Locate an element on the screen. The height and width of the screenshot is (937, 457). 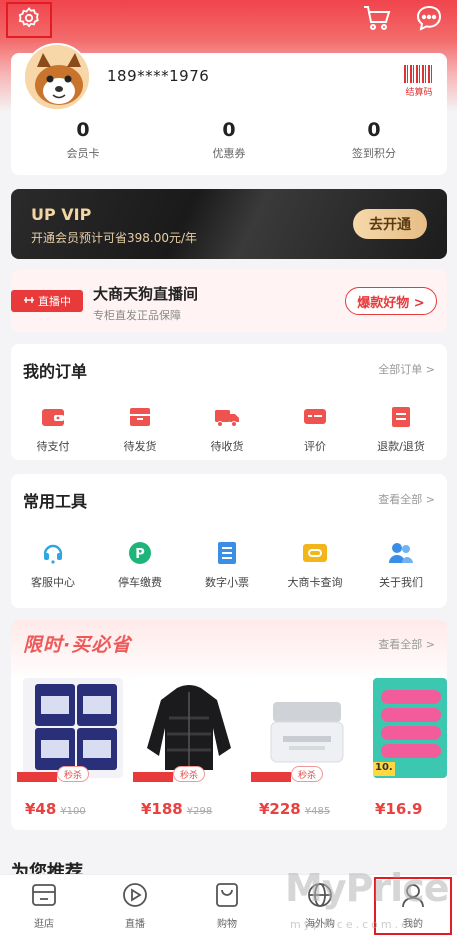
product-price: ¥188 ¥298 is located at coordinates (176, 809).